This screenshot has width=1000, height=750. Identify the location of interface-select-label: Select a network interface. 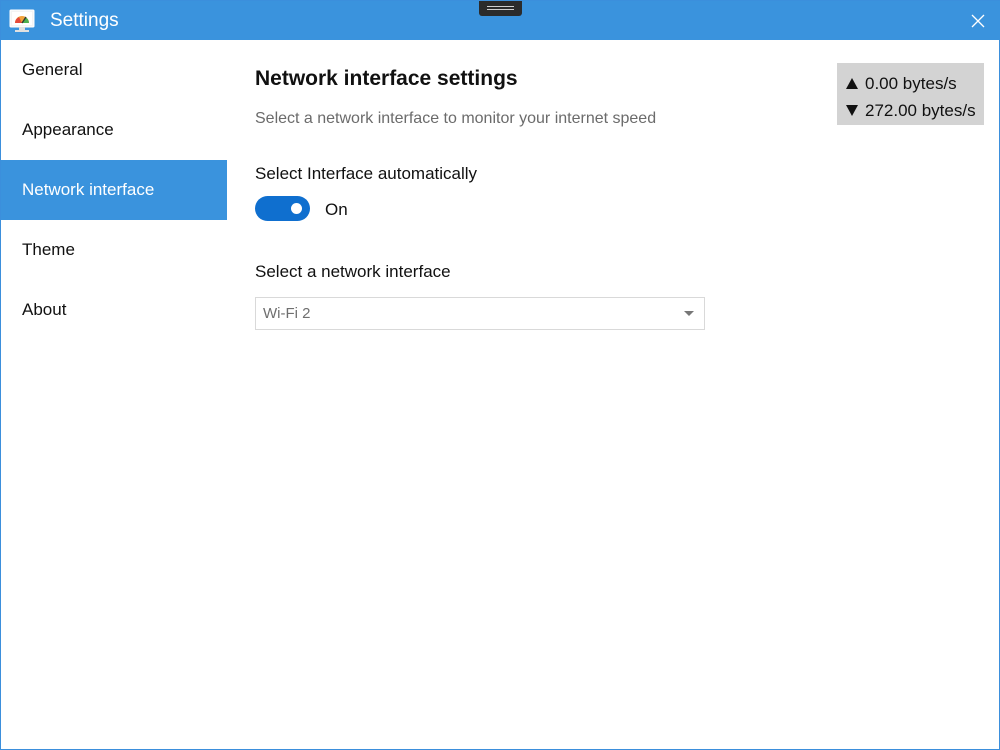
(353, 271).